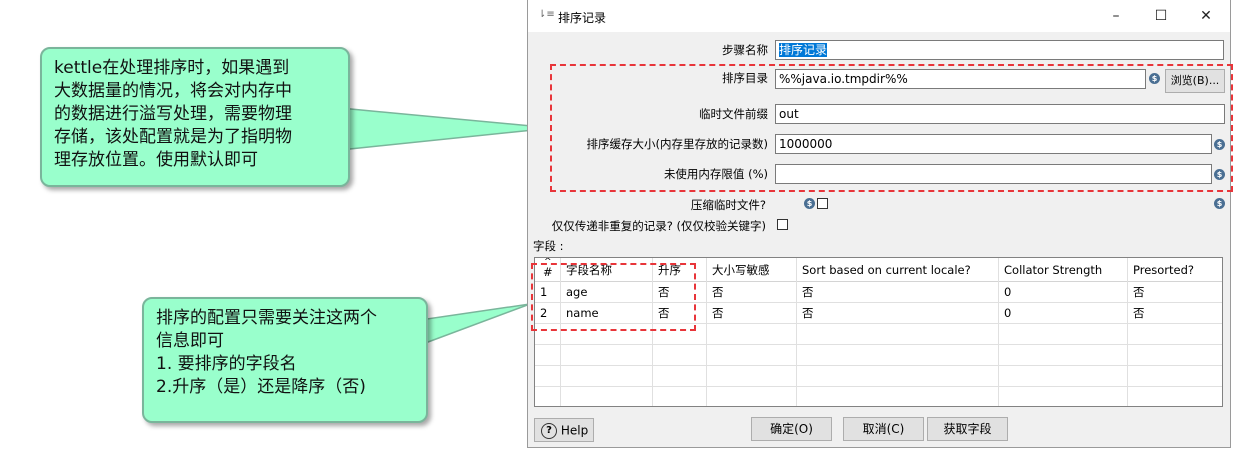 Image resolution: width=1239 pixels, height=449 pixels. I want to click on key-columns-highlight, so click(613, 297).